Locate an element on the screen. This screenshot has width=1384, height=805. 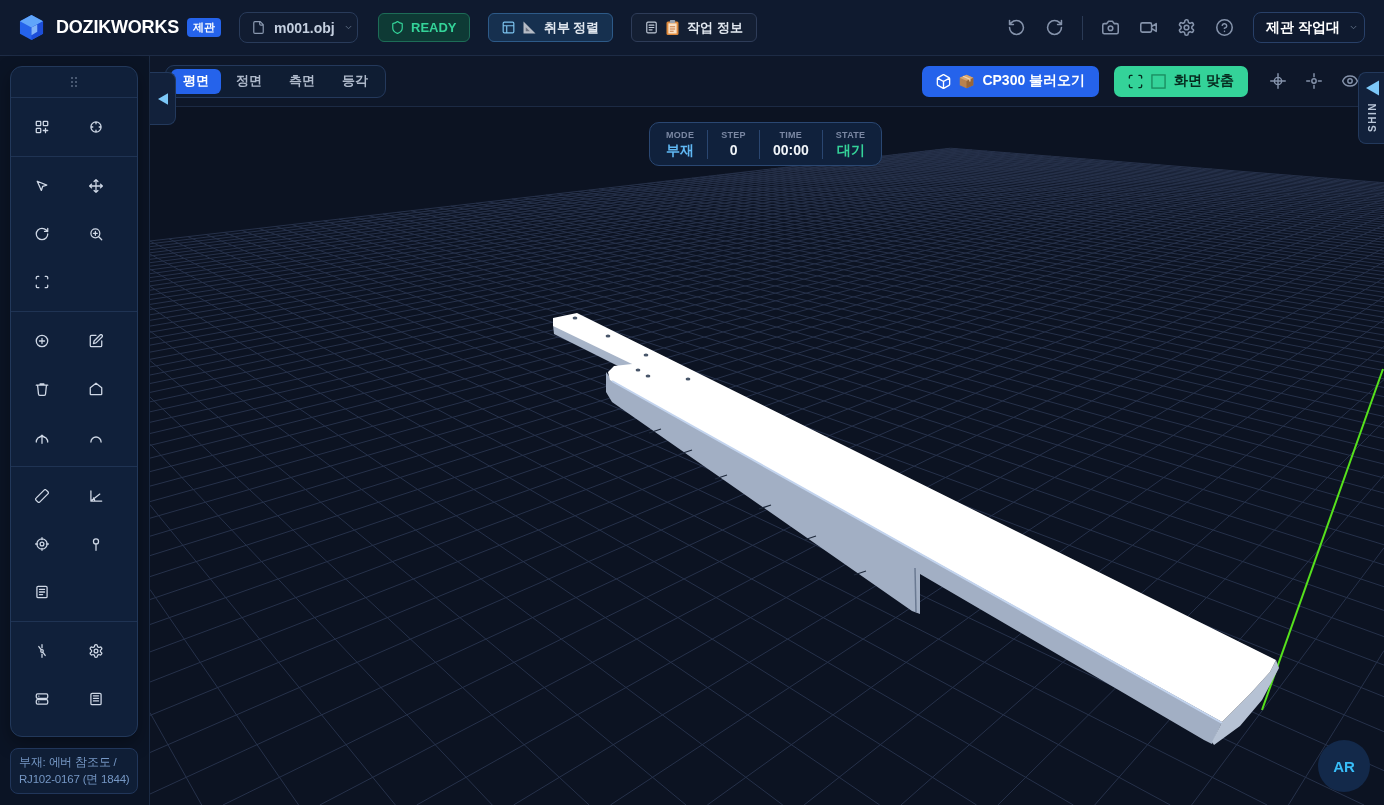
clipboard-icon is located at coordinates (673, 27).